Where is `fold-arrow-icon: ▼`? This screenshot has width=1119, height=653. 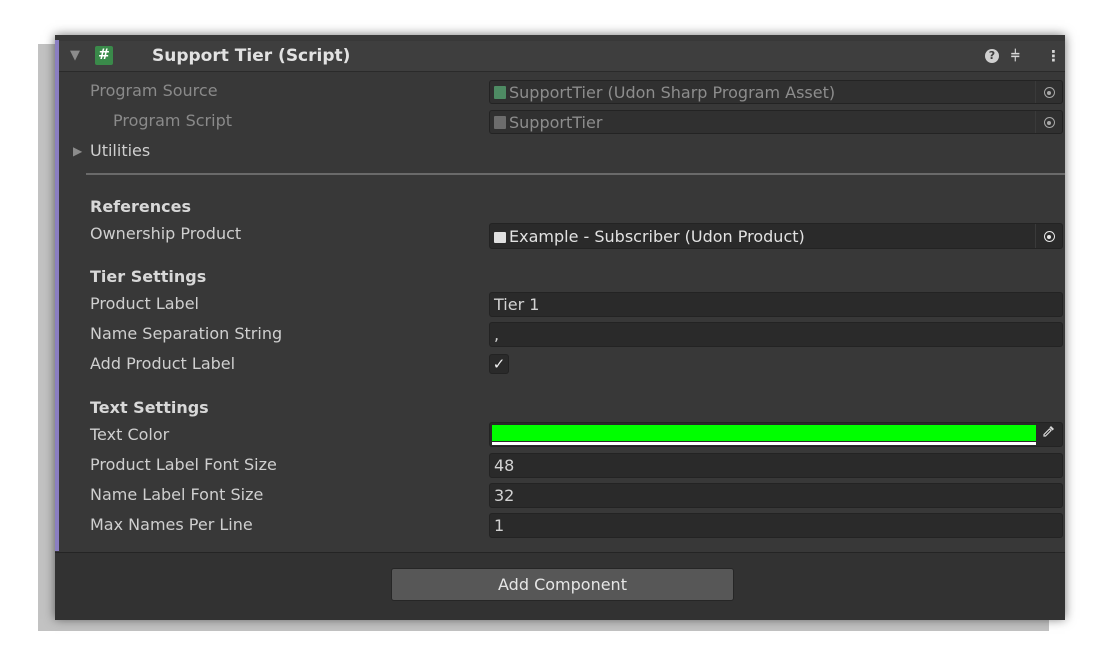
fold-arrow-icon: ▼ is located at coordinates (75, 55).